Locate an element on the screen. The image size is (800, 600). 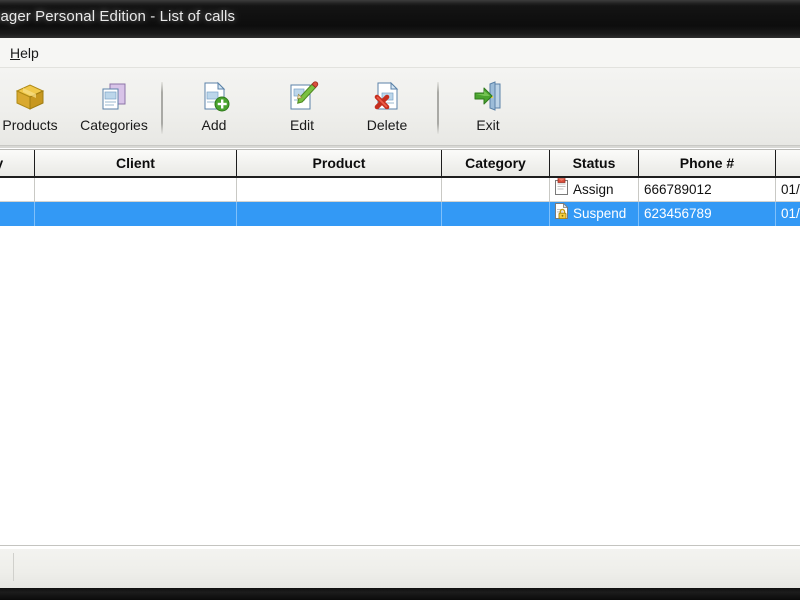
menu-item-help-accel: H is located at coordinates (15, 53).